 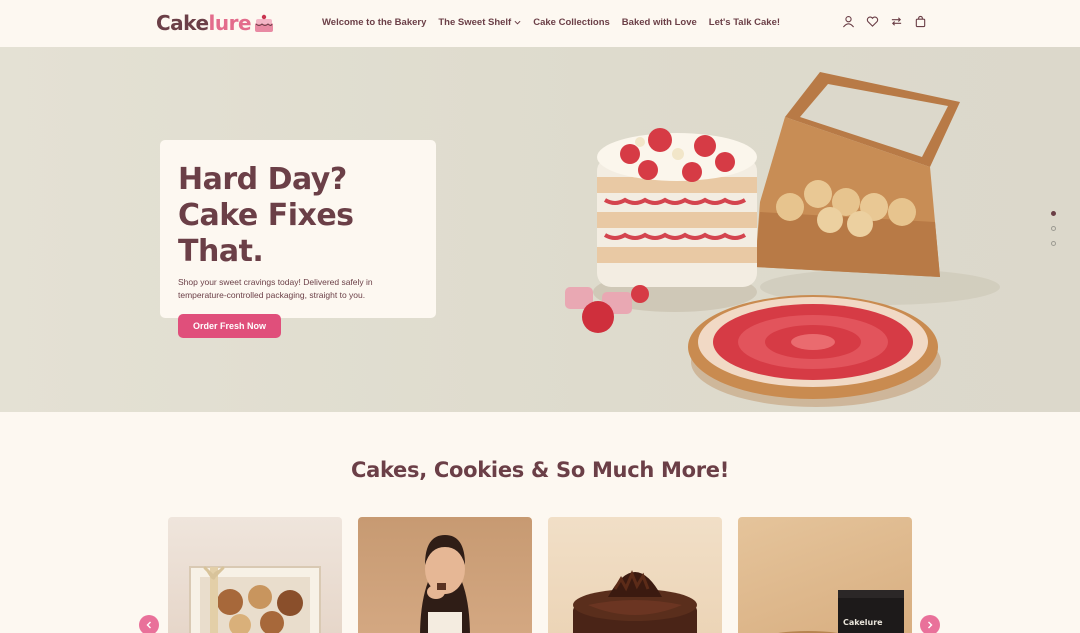 I want to click on brand-name-part1: Cake, so click(x=182, y=23).